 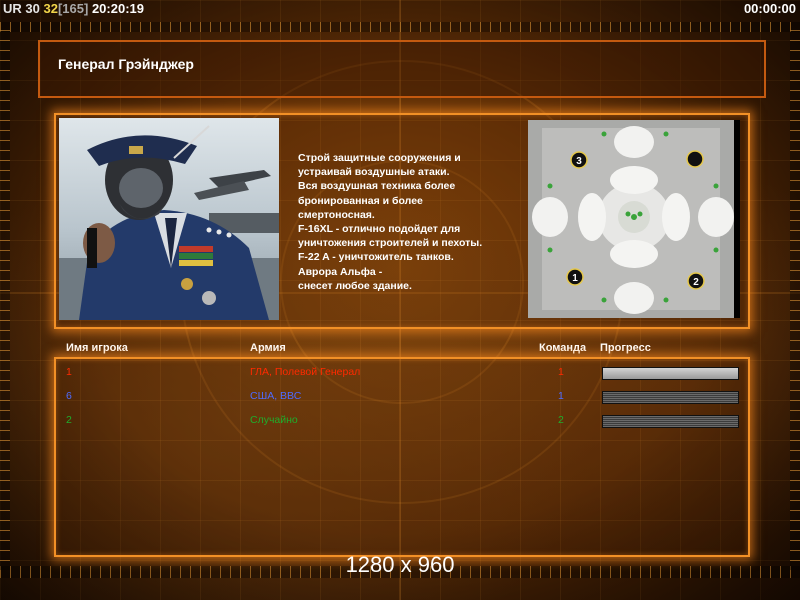 What do you see at coordinates (32, 8) in the screenshot?
I see `hud-number-1: 30` at bounding box center [32, 8].